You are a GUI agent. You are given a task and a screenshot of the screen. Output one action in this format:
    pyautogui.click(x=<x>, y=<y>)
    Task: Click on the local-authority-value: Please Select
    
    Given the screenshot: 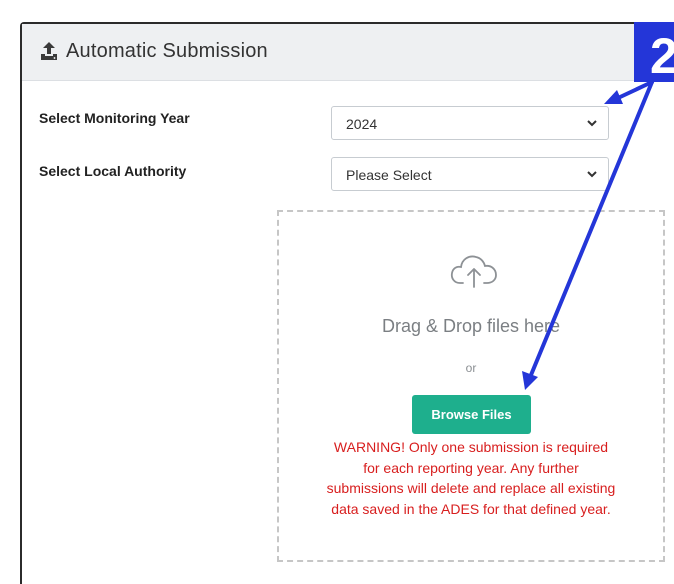 What is the action you would take?
    pyautogui.click(x=389, y=175)
    